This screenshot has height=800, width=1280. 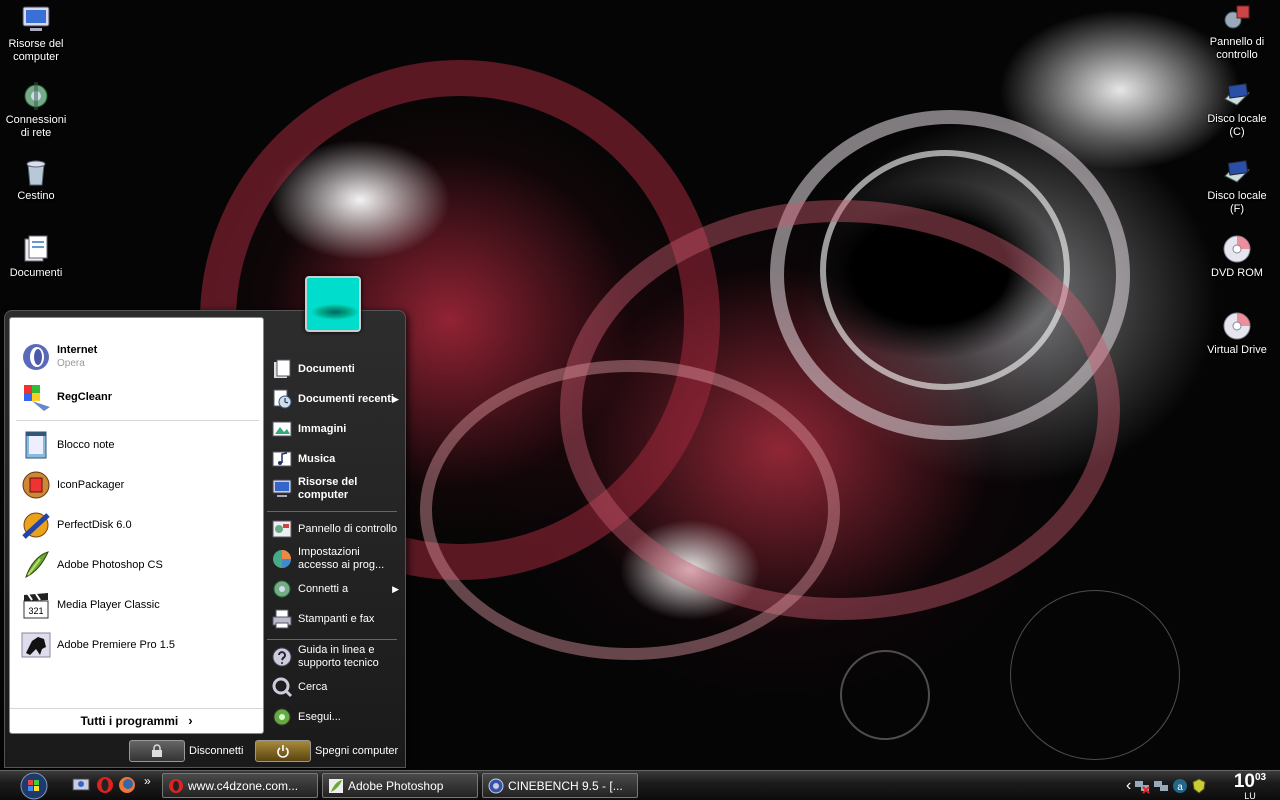 What do you see at coordinates (283, 751) in the screenshot?
I see `power-icon` at bounding box center [283, 751].